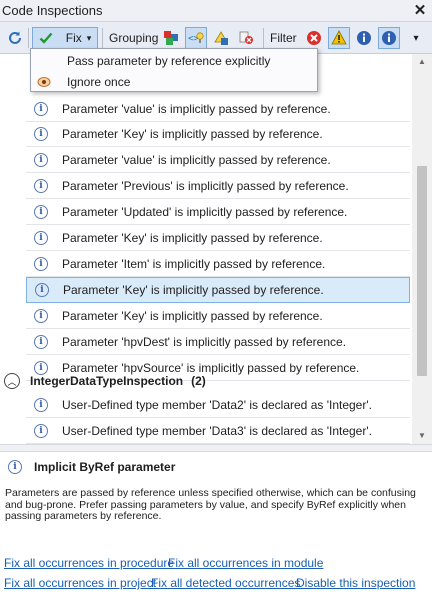  I want to click on group-by-severity-button, so click(221, 38).